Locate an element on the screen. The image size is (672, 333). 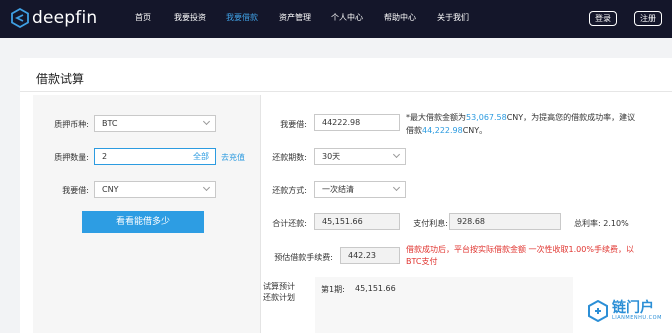
repayment-method-value: 一次结清 is located at coordinates (338, 189).